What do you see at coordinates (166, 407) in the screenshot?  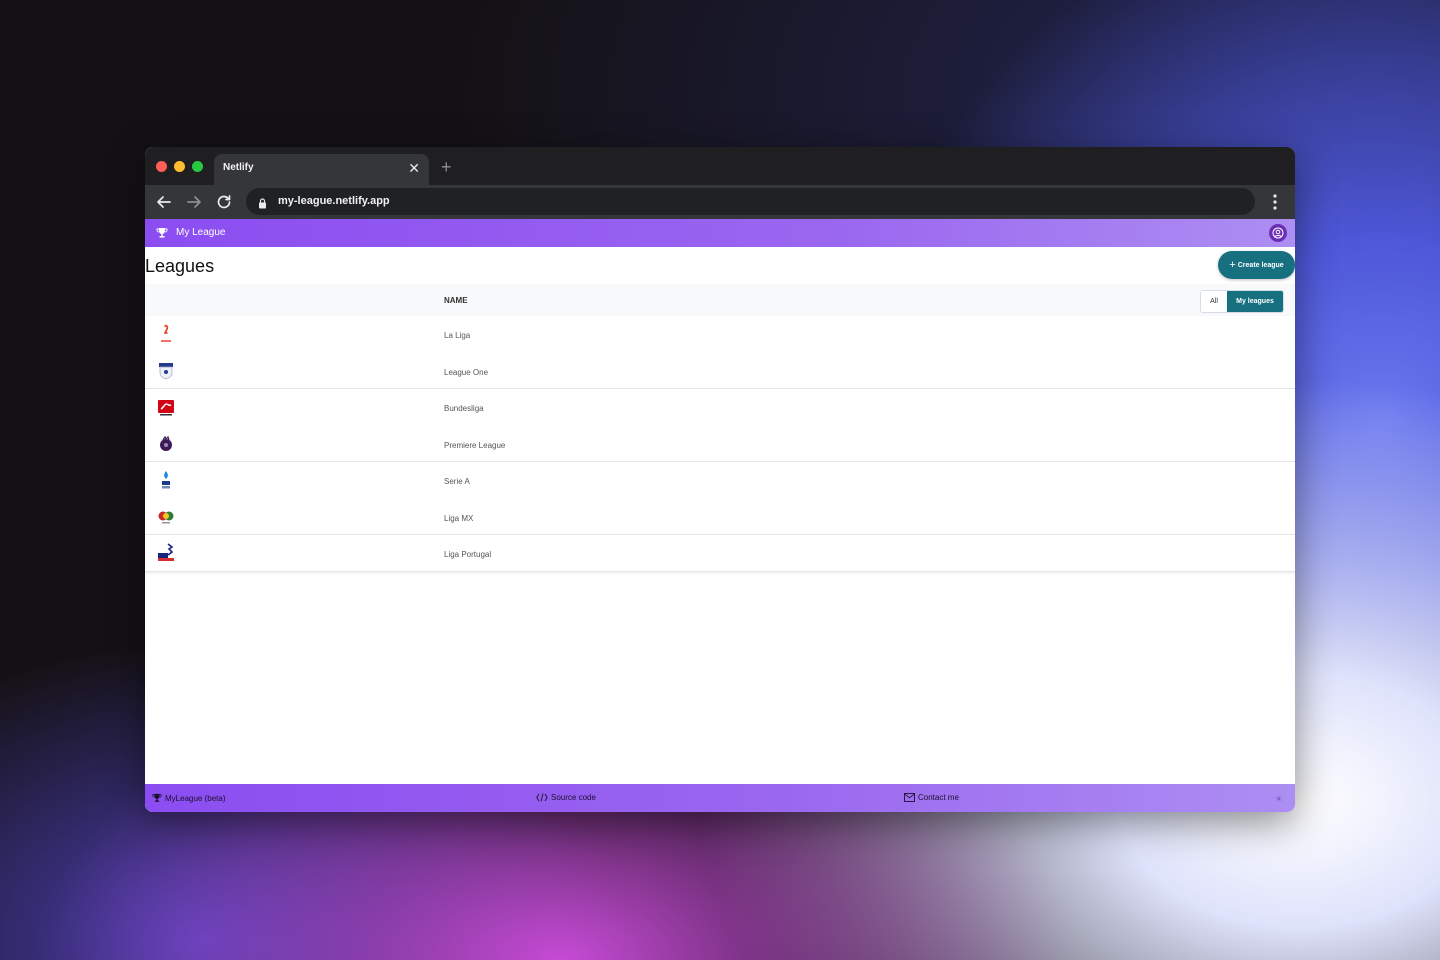 I see `bundesliga-logo-icon` at bounding box center [166, 407].